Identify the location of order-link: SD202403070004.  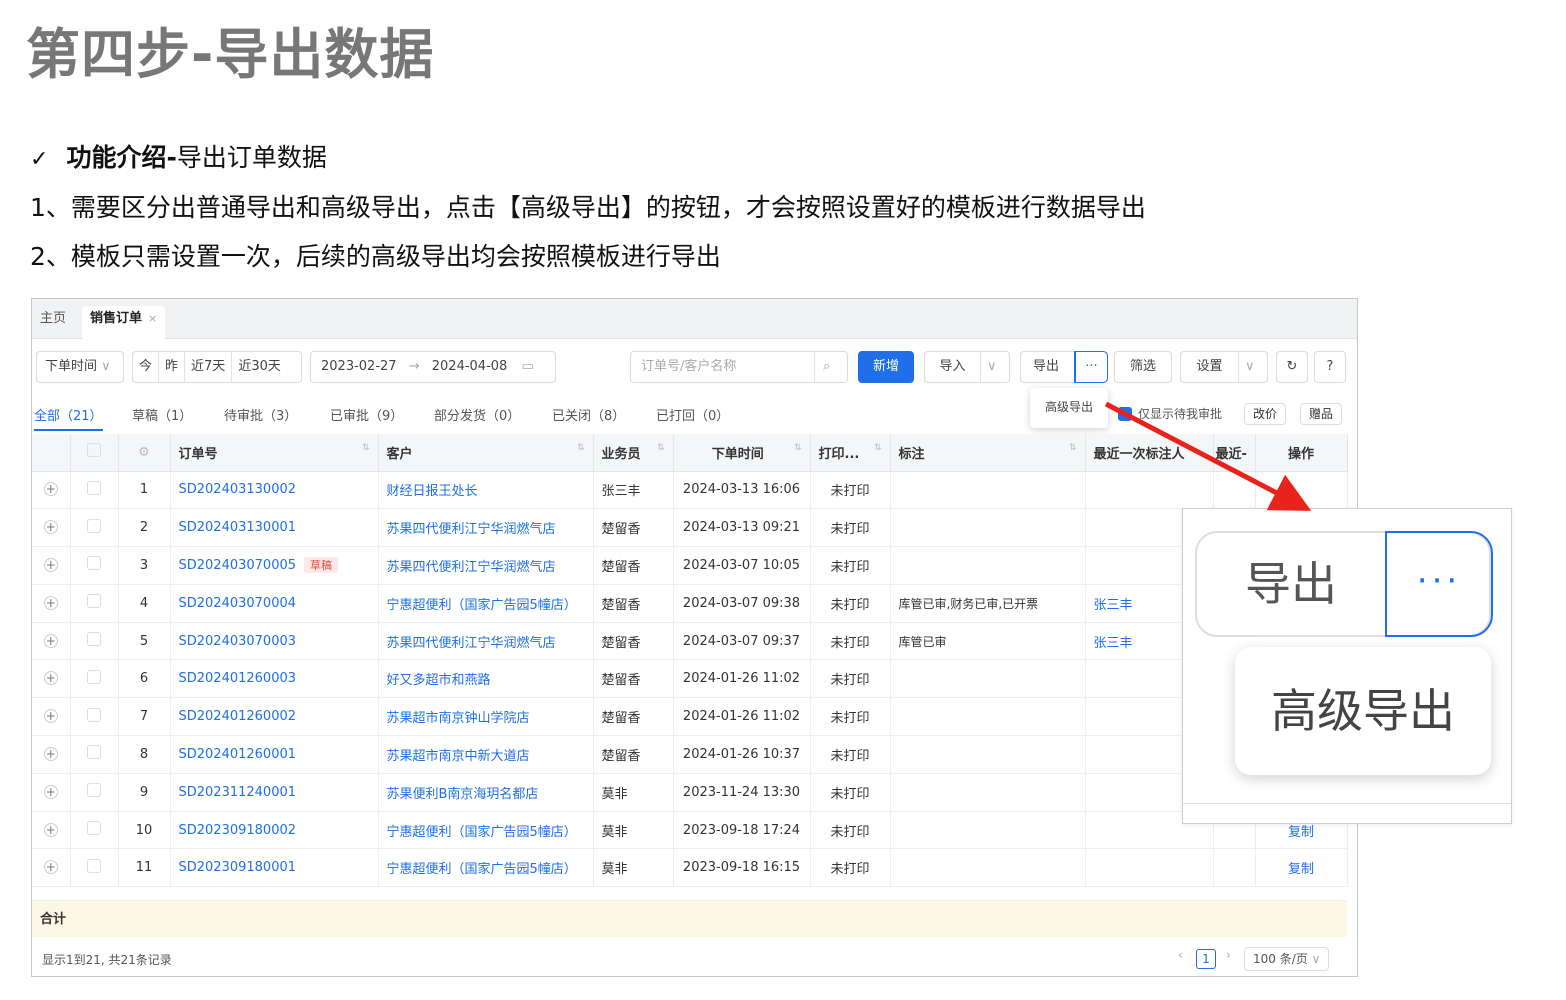
(238, 603).